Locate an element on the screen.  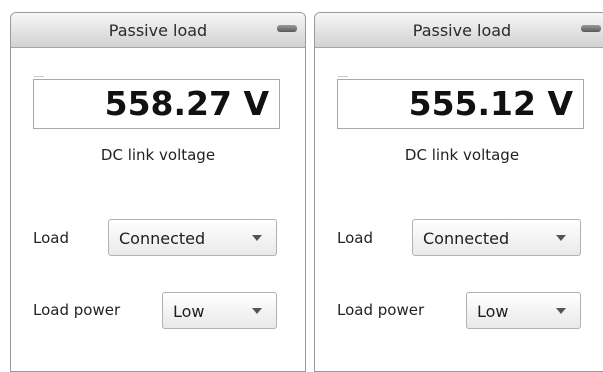
dc-link-voltage-display: 555.12 V is located at coordinates (460, 102).